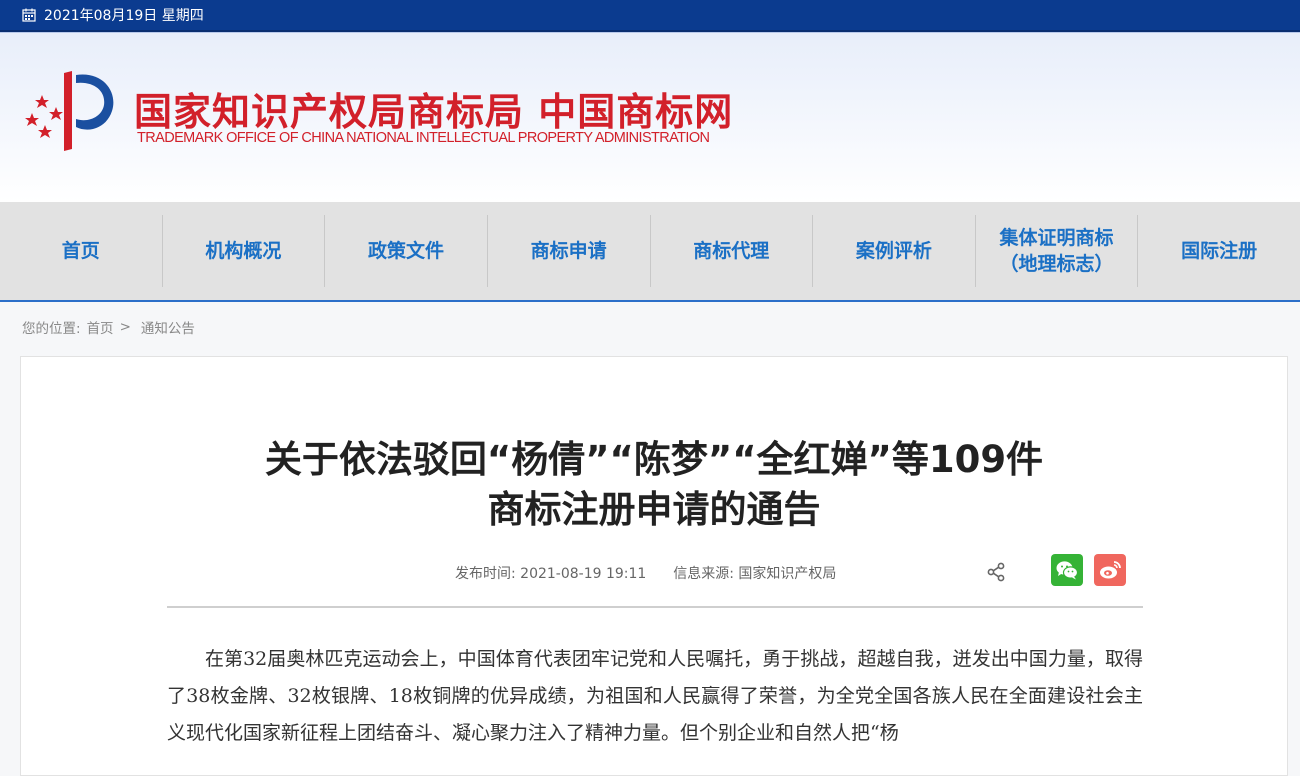  Describe the element at coordinates (583, 574) in the screenshot. I see `publish-time: 2021-08-19 19:11` at that location.